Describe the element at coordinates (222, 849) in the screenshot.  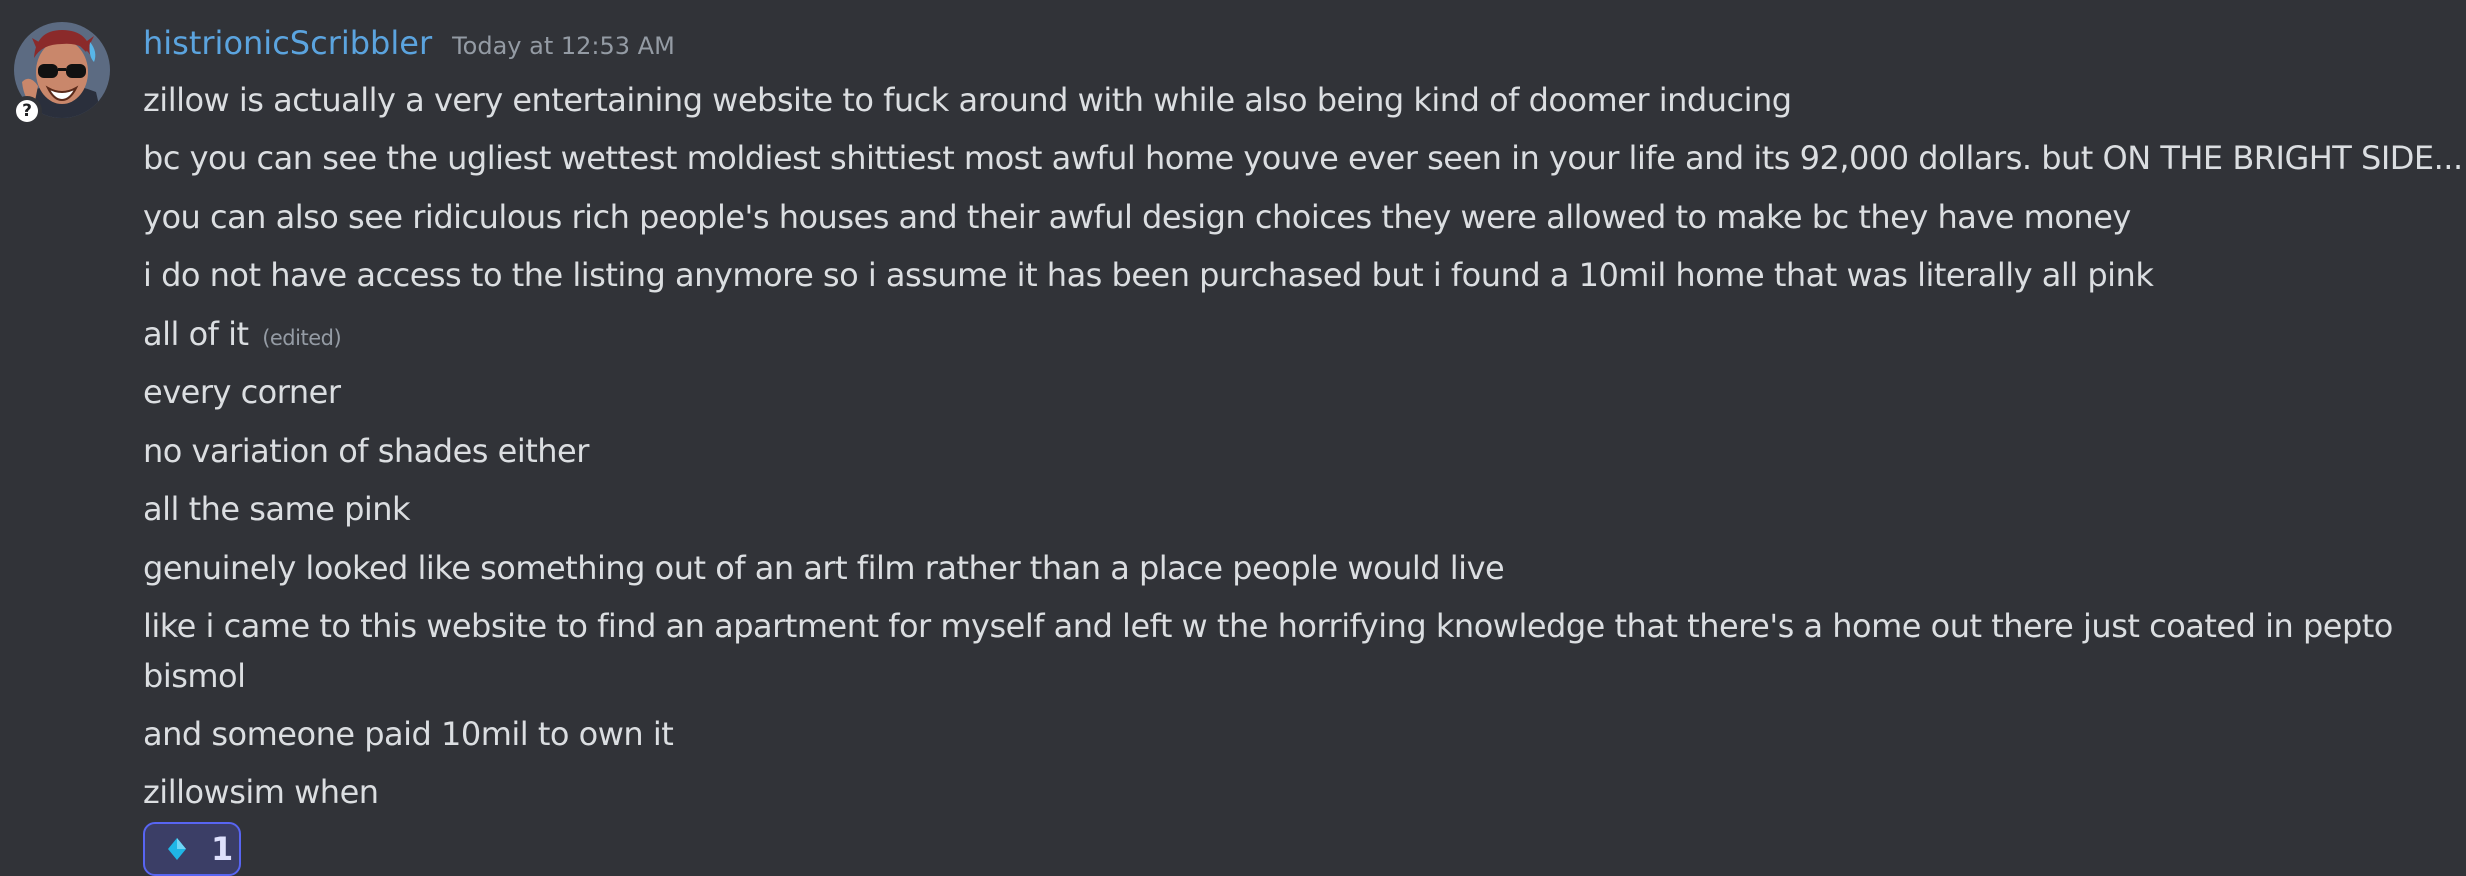
I see `reaction-count: 1` at that location.